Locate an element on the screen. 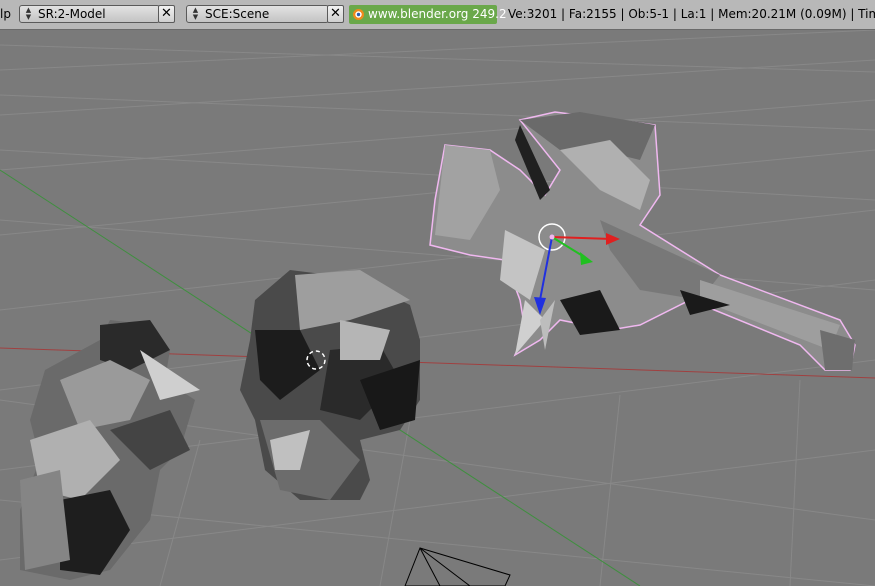  blender-logo-icon is located at coordinates (358, 14).